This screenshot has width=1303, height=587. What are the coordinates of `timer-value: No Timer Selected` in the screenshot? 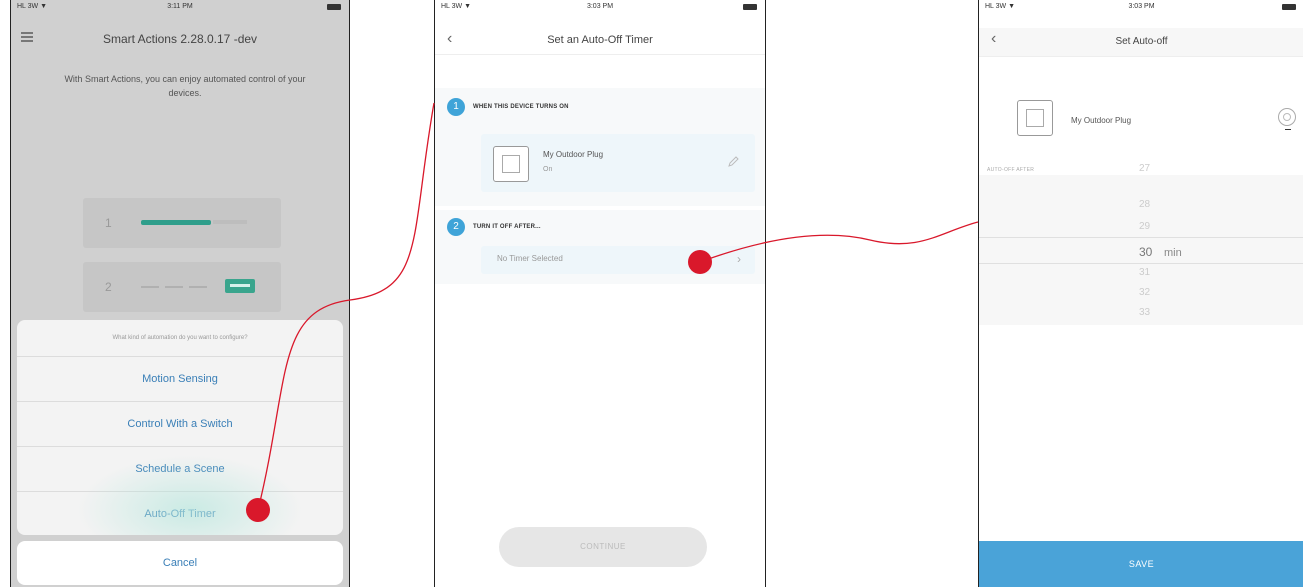 It's located at (530, 258).